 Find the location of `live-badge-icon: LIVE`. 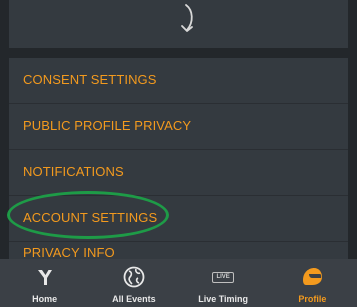

live-badge-icon: LIVE is located at coordinates (223, 277).